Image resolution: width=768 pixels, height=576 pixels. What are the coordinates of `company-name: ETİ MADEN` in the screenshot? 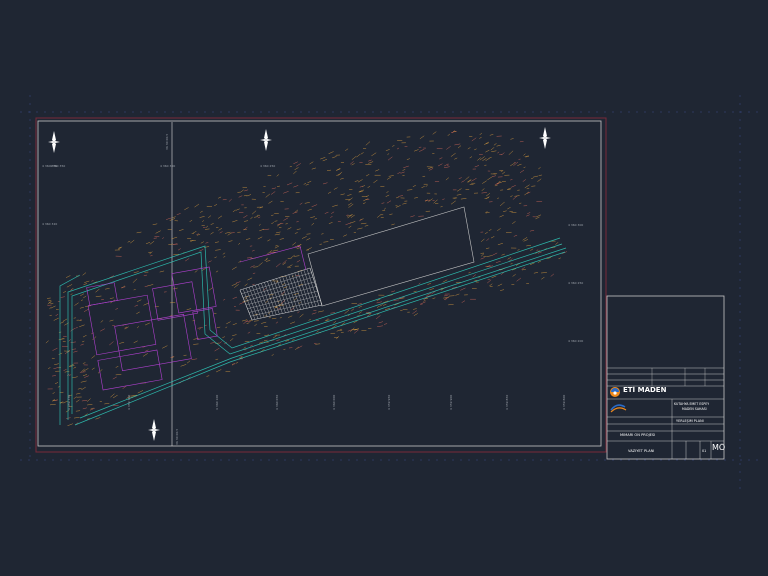 It's located at (645, 390).